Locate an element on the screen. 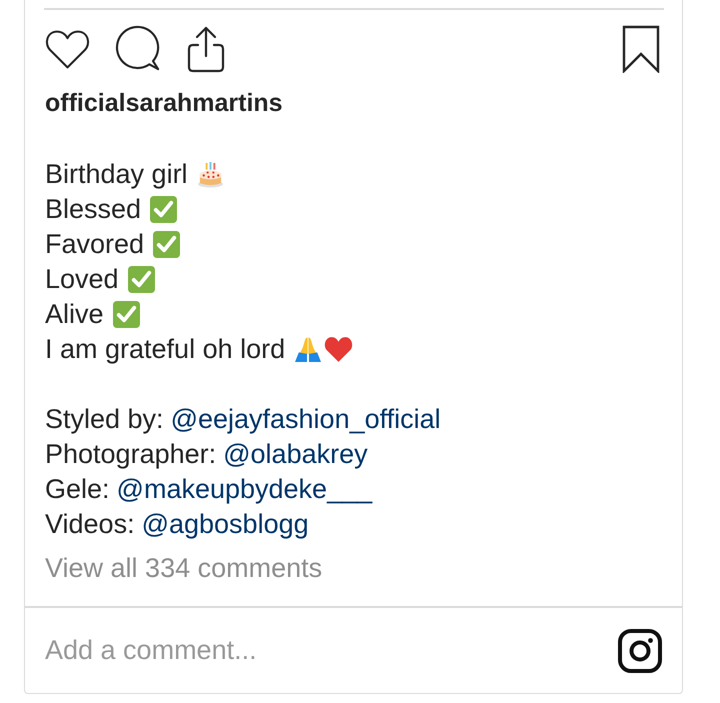 Image resolution: width=720 pixels, height=703 pixels. camera-icon is located at coordinates (640, 650).